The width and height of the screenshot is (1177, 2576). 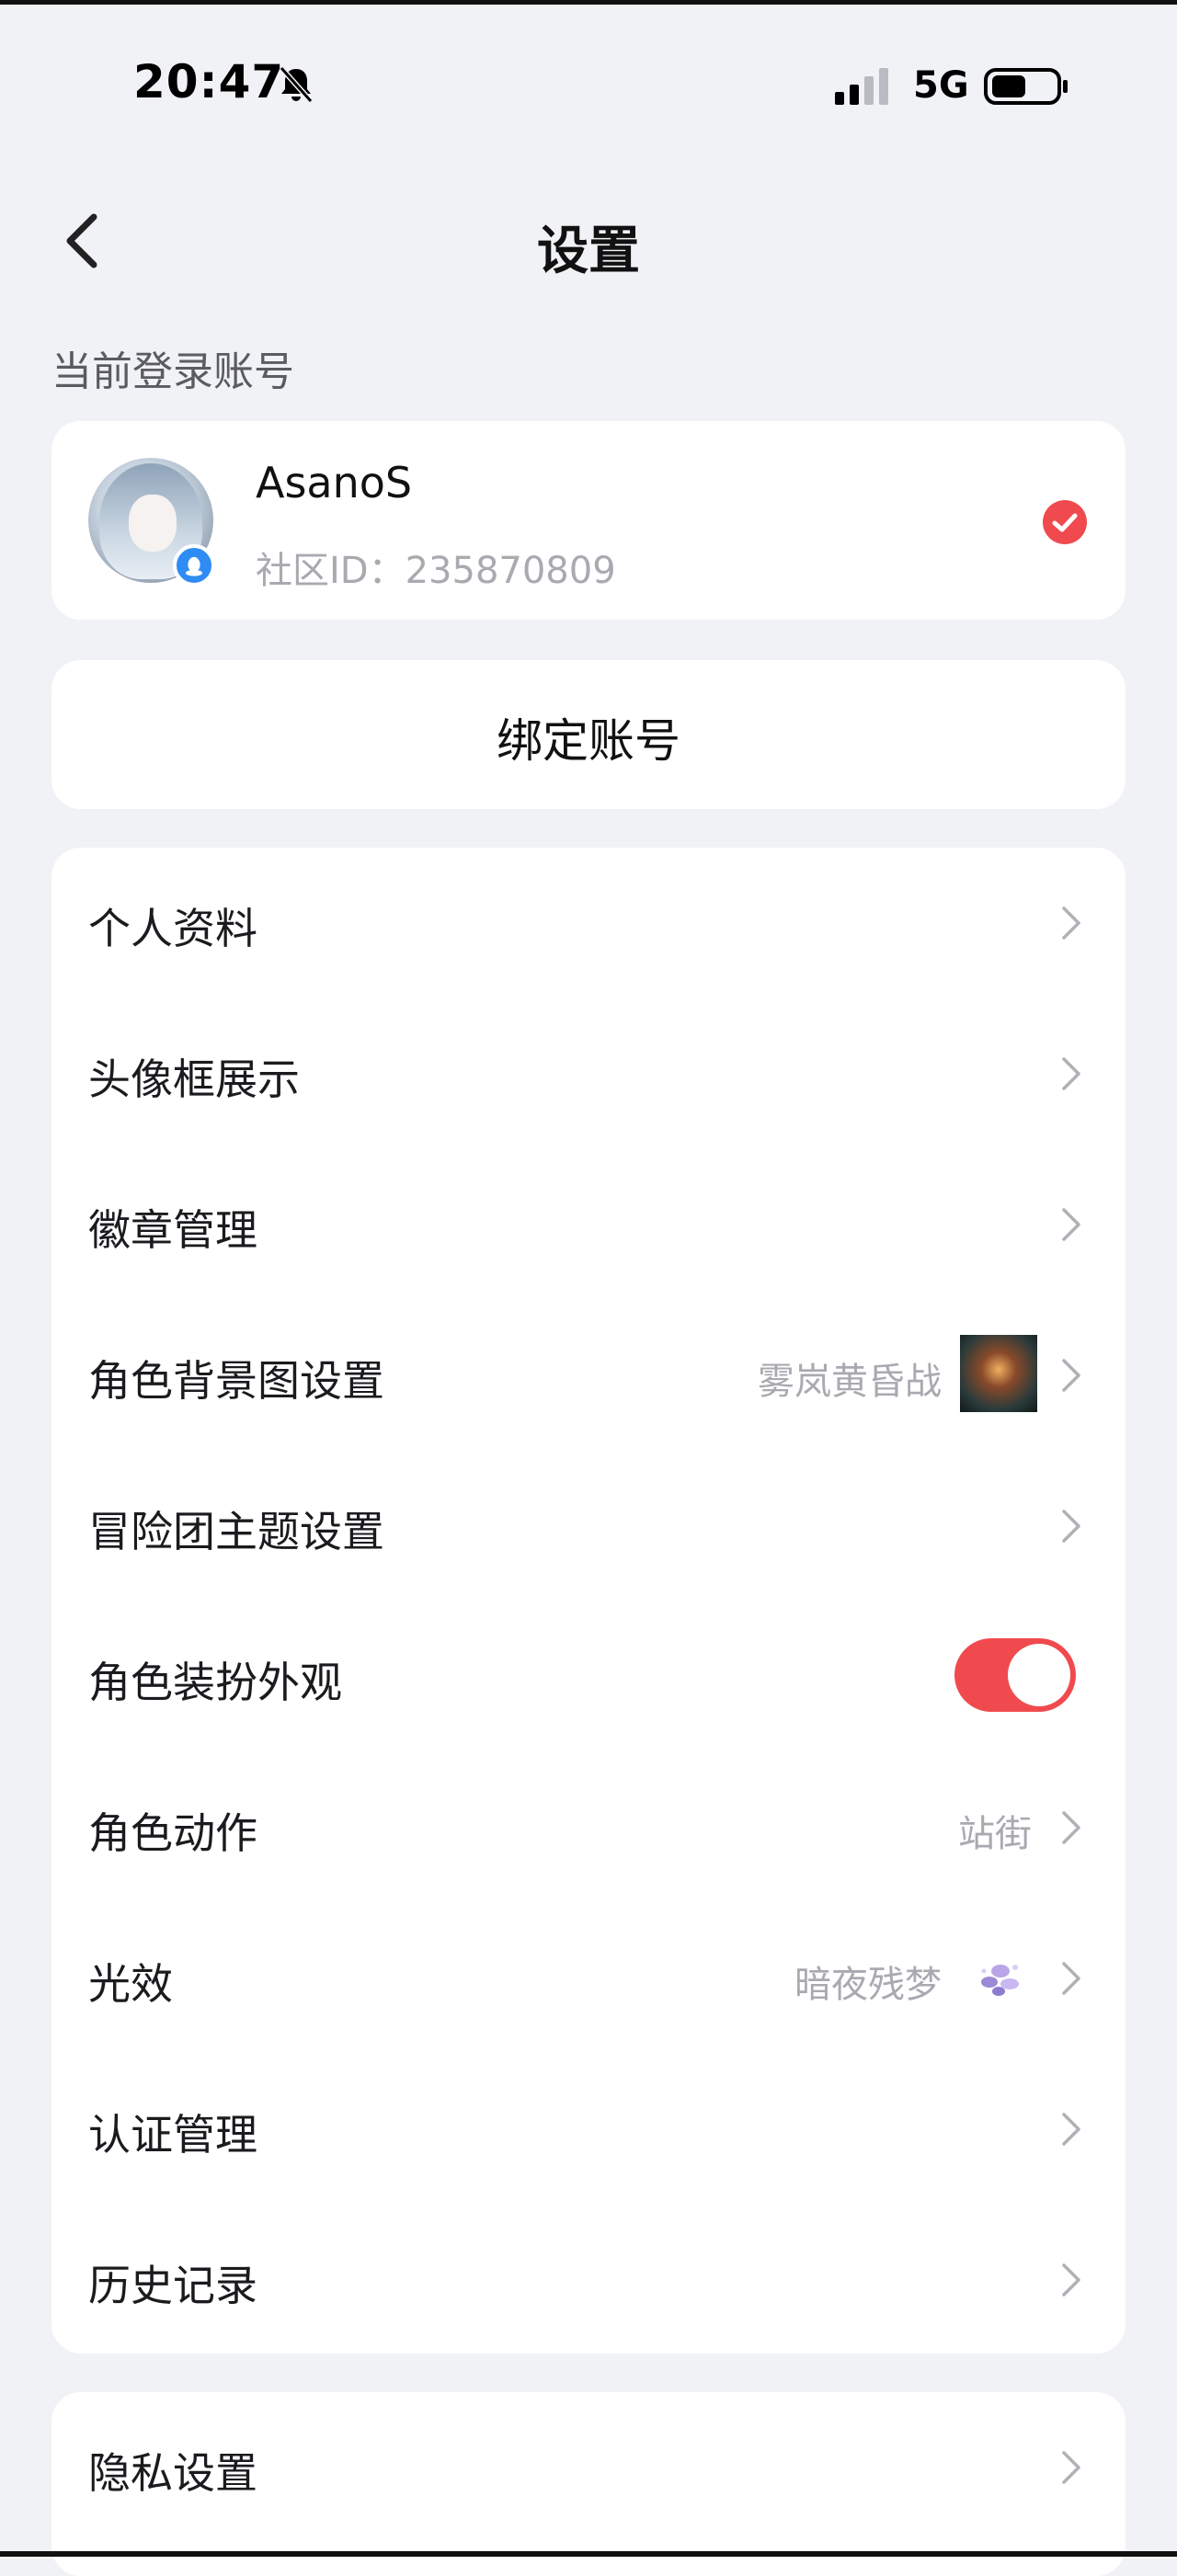 I want to click on nav-bar: 设置, so click(x=588, y=239).